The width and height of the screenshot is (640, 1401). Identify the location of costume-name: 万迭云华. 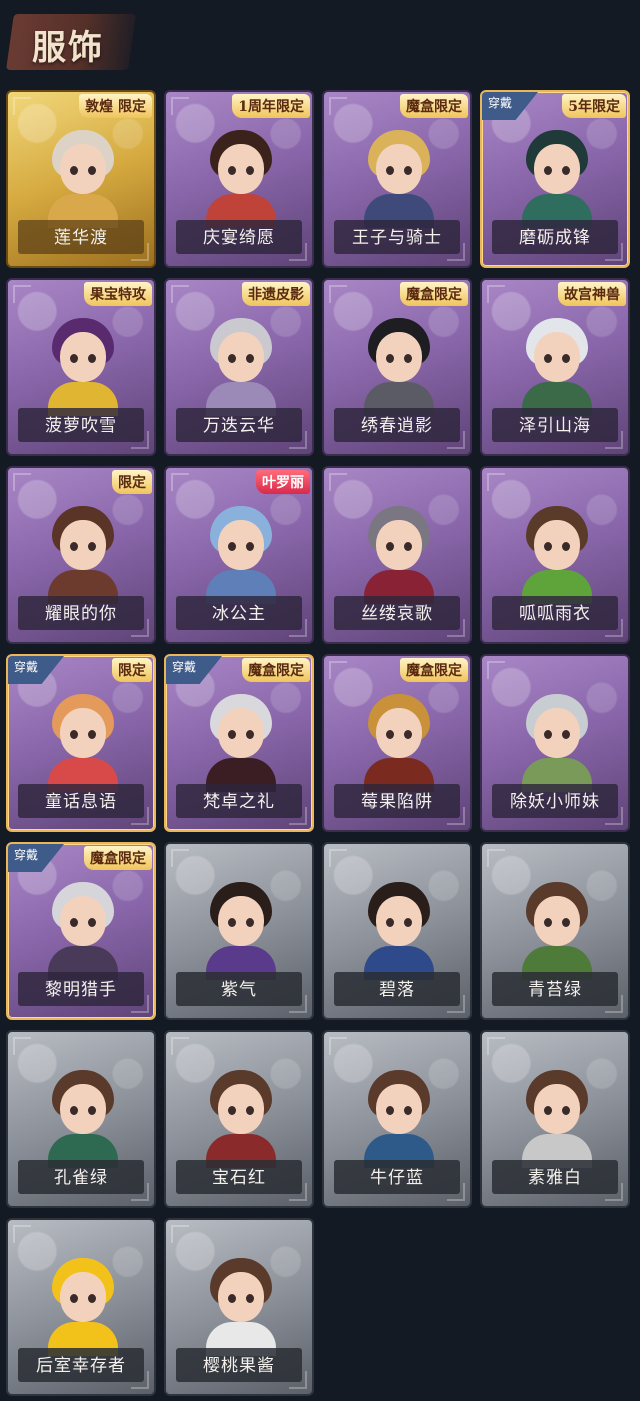
(239, 426).